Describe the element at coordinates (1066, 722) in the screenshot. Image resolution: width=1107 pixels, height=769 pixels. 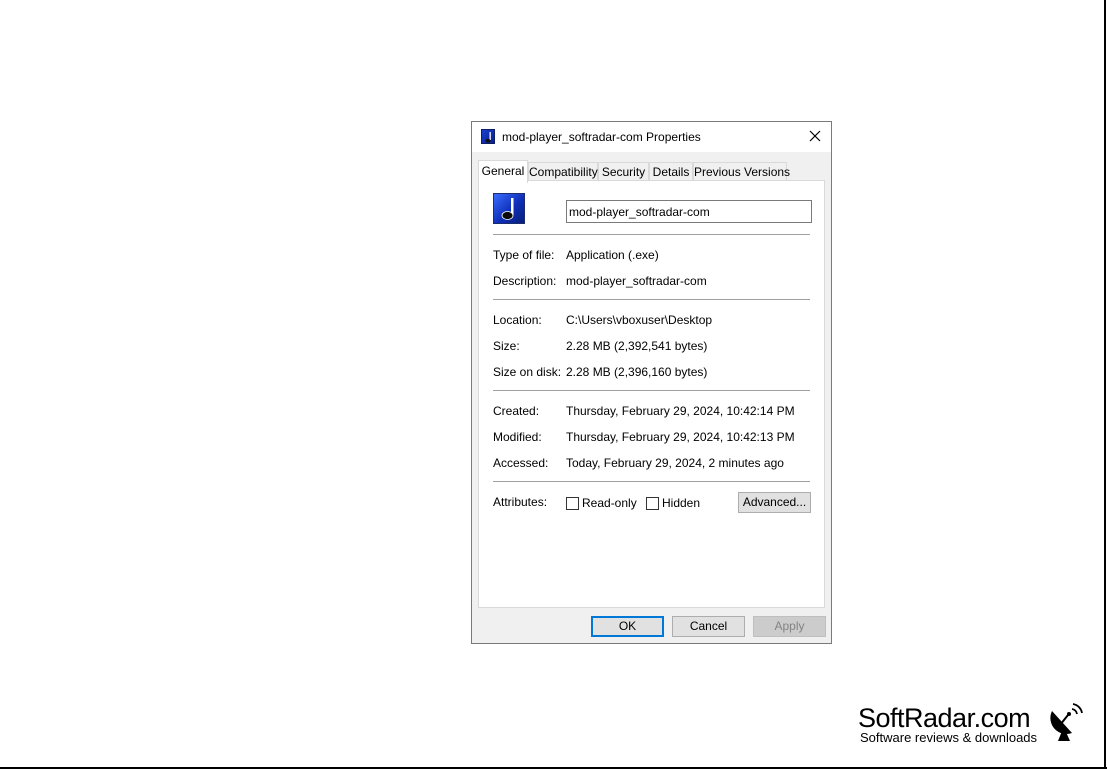
I see `satellite-dish-icon` at that location.